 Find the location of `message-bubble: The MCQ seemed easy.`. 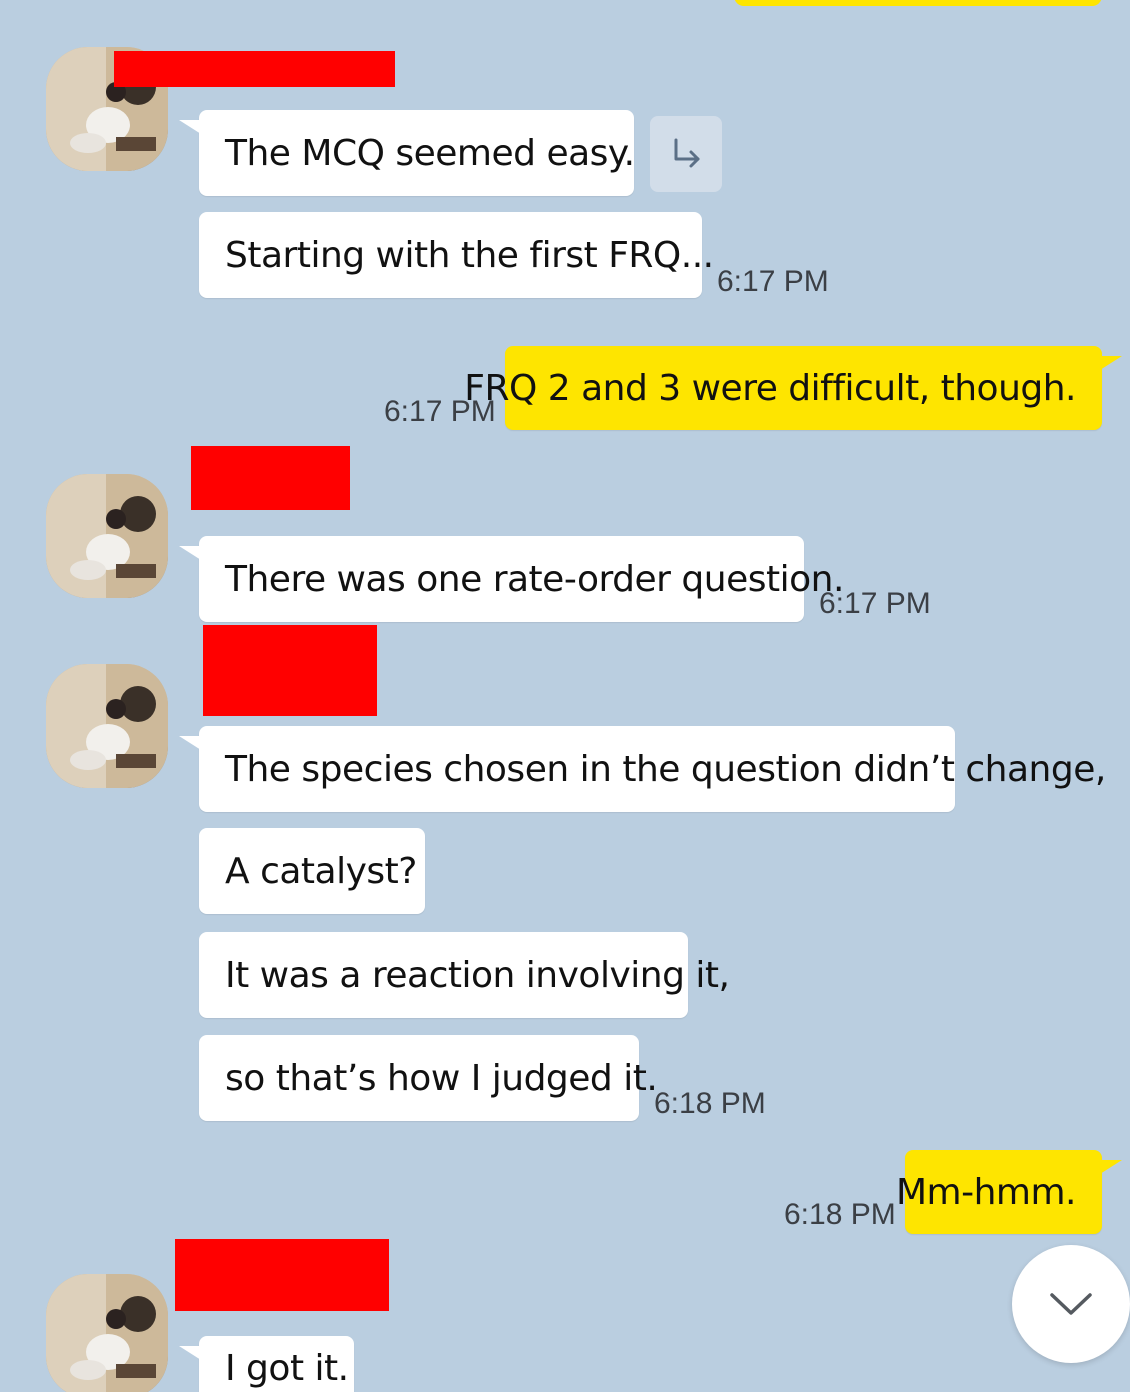

message-bubble: The MCQ seemed easy. is located at coordinates (407, 153).